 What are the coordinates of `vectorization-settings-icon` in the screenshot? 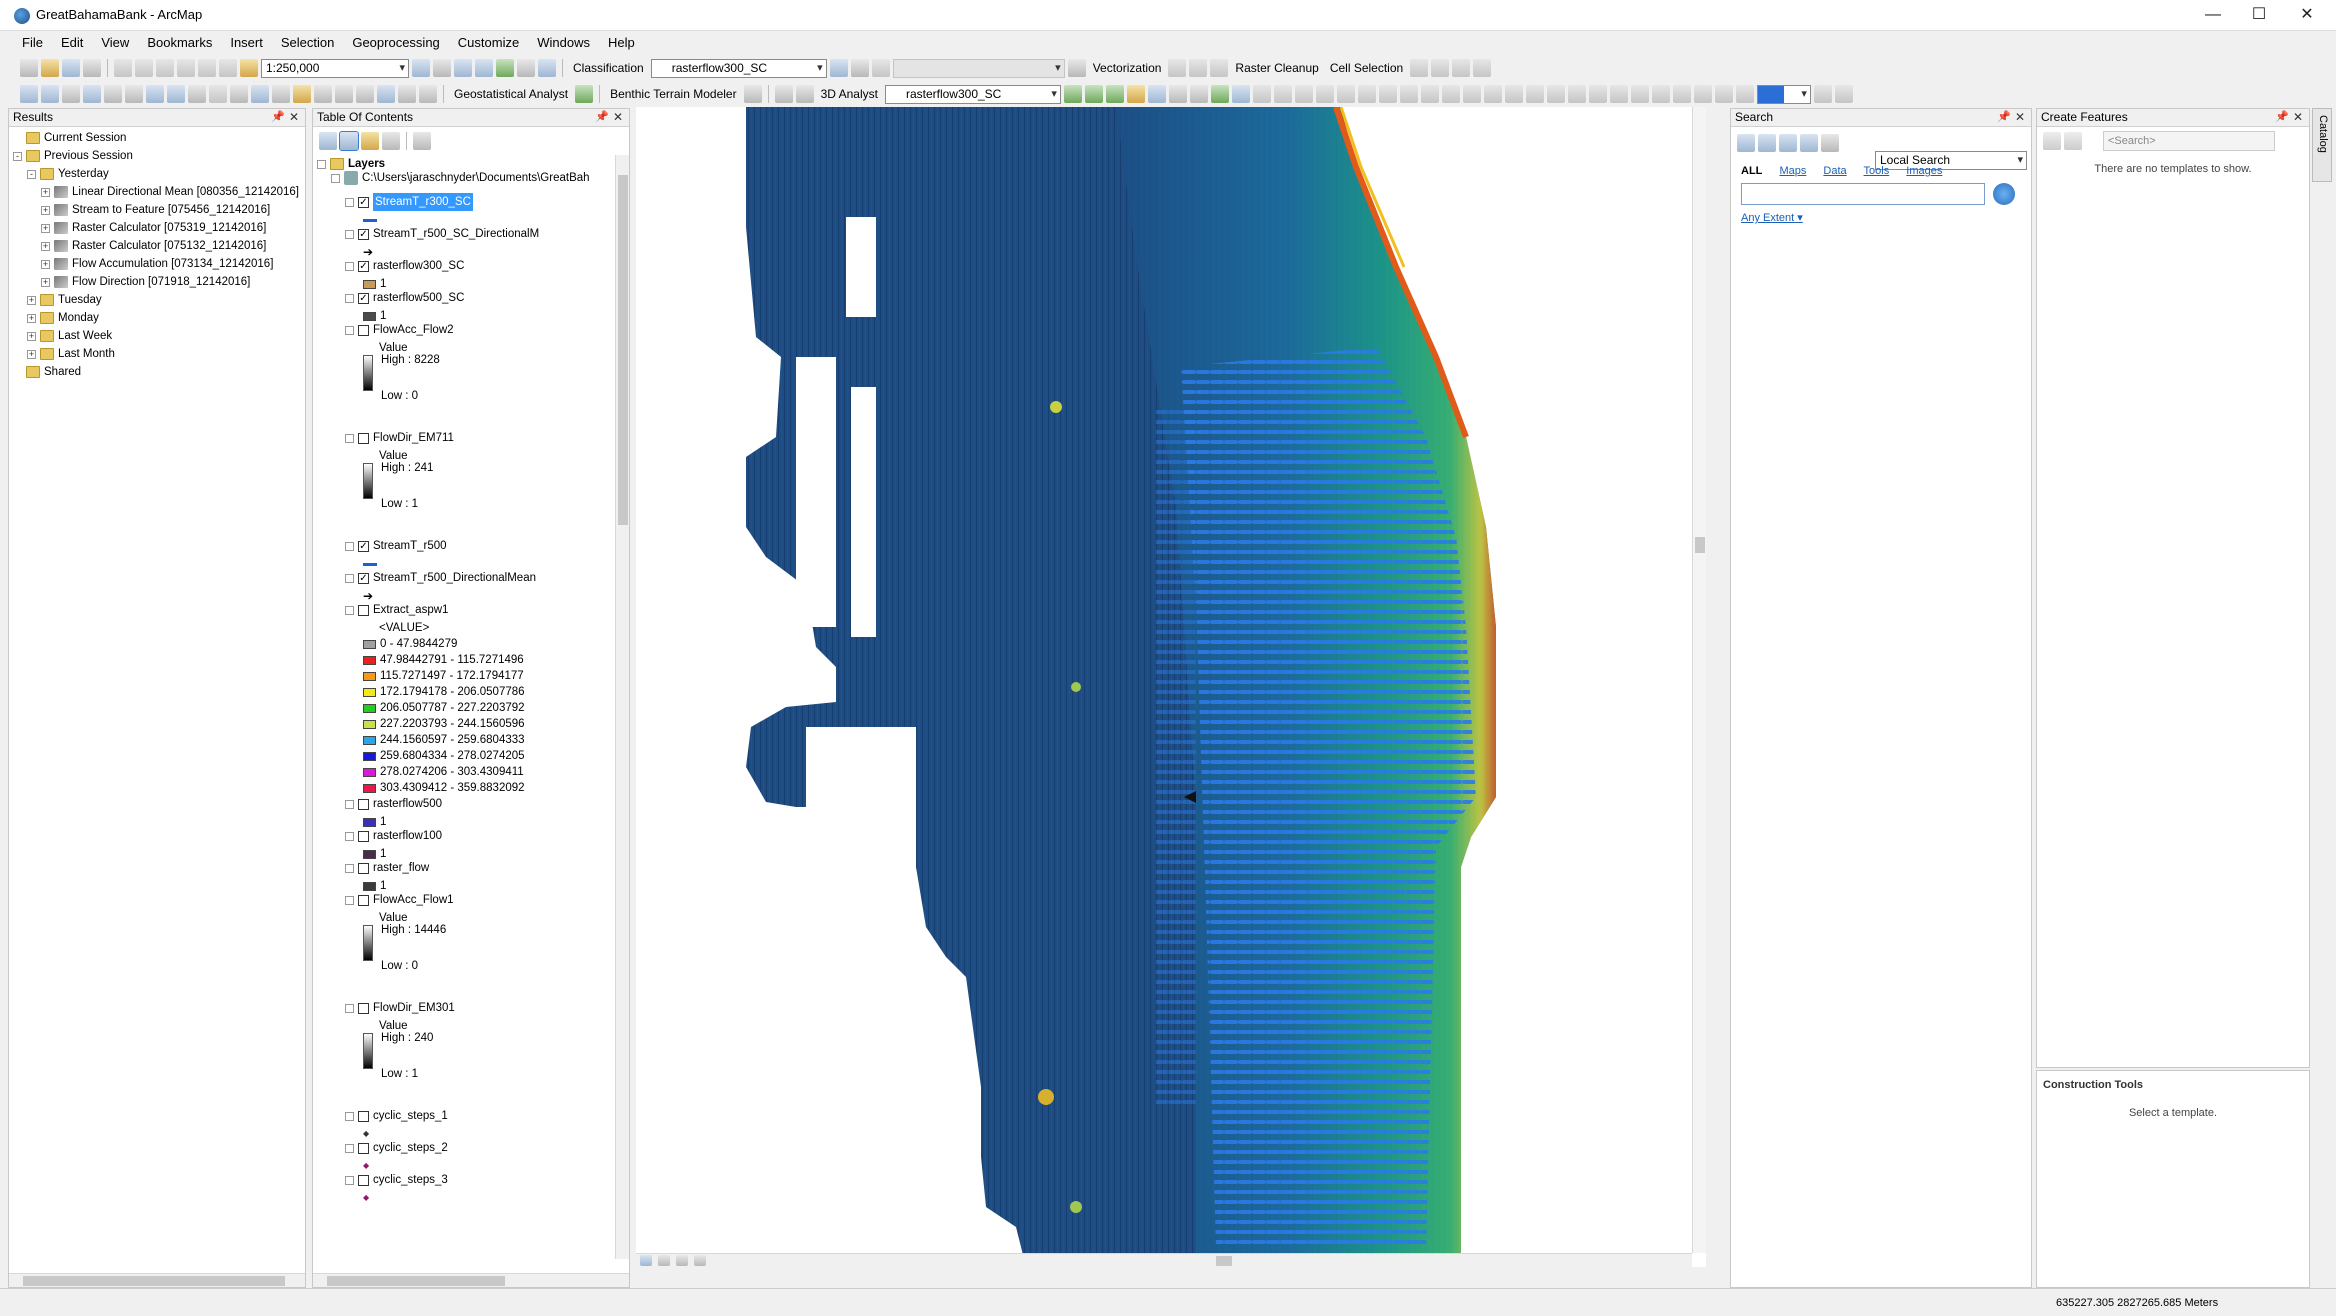 It's located at (1076, 68).